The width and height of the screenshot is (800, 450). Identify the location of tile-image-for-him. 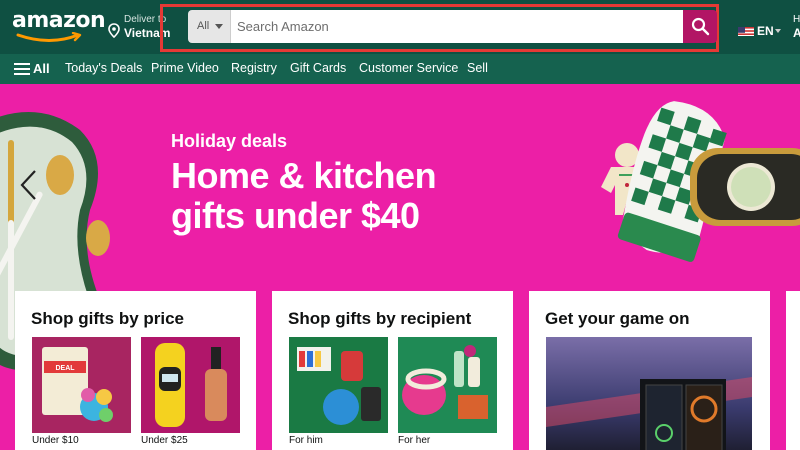
(338, 385).